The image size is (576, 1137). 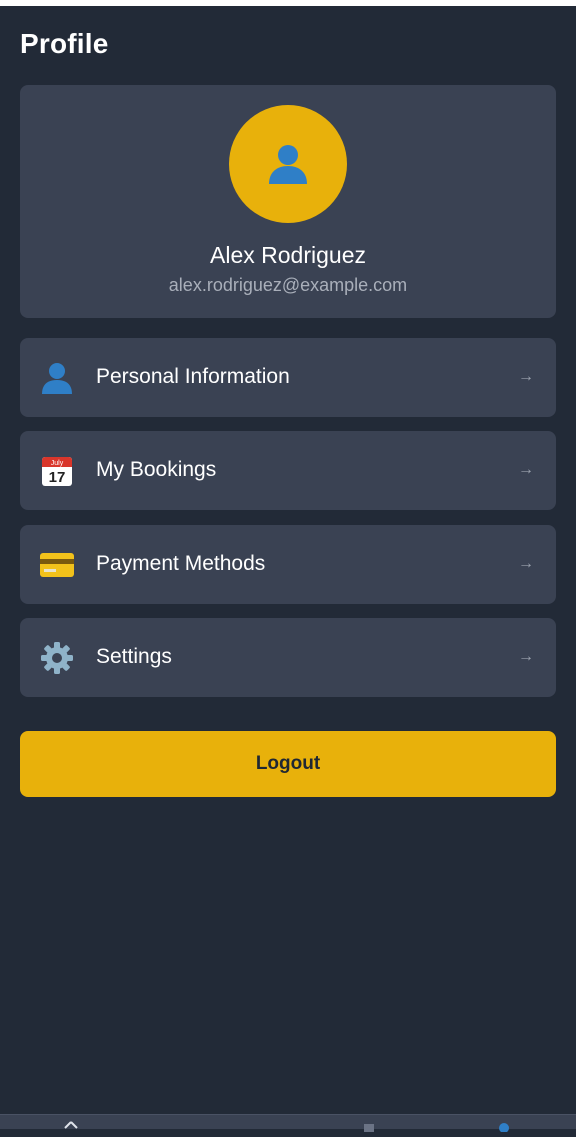 What do you see at coordinates (288, 285) in the screenshot?
I see `user-email: alex.rodriguez@example.com` at bounding box center [288, 285].